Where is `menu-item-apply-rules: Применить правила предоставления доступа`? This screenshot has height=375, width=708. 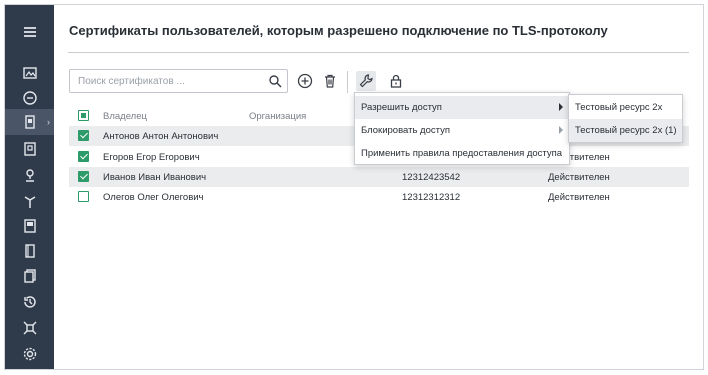 menu-item-apply-rules: Применить правила предоставления доступа is located at coordinates (462, 153).